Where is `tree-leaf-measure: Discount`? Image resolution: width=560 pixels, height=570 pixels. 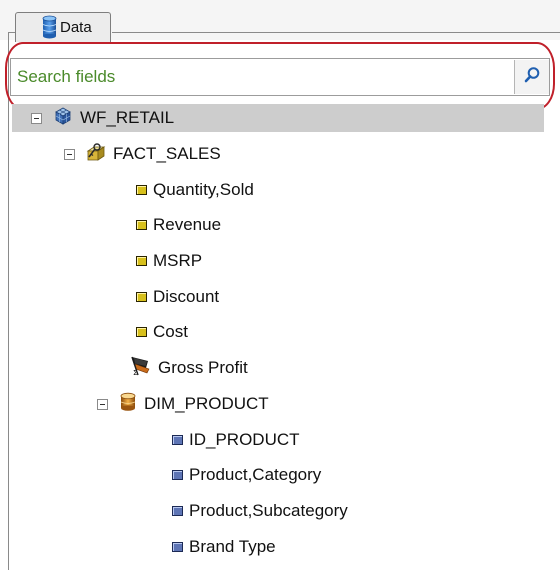 tree-leaf-measure: Discount is located at coordinates (177, 297).